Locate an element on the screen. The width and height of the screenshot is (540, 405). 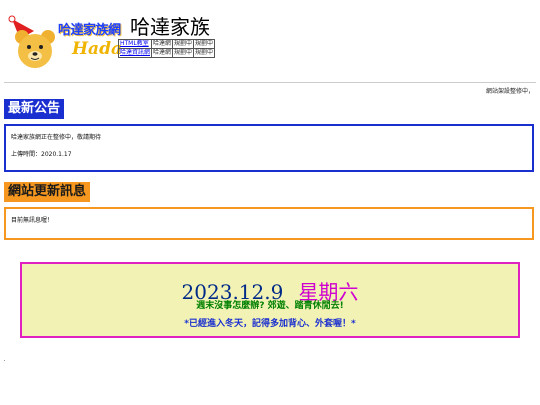
logo-title: 哈達家族網 is located at coordinates (89, 30).